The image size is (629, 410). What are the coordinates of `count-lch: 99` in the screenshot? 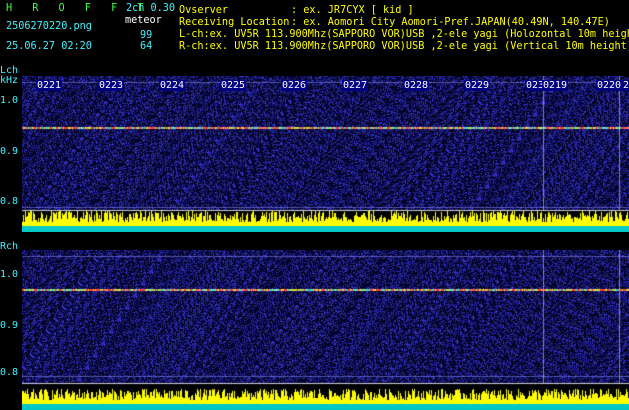 It's located at (146, 35).